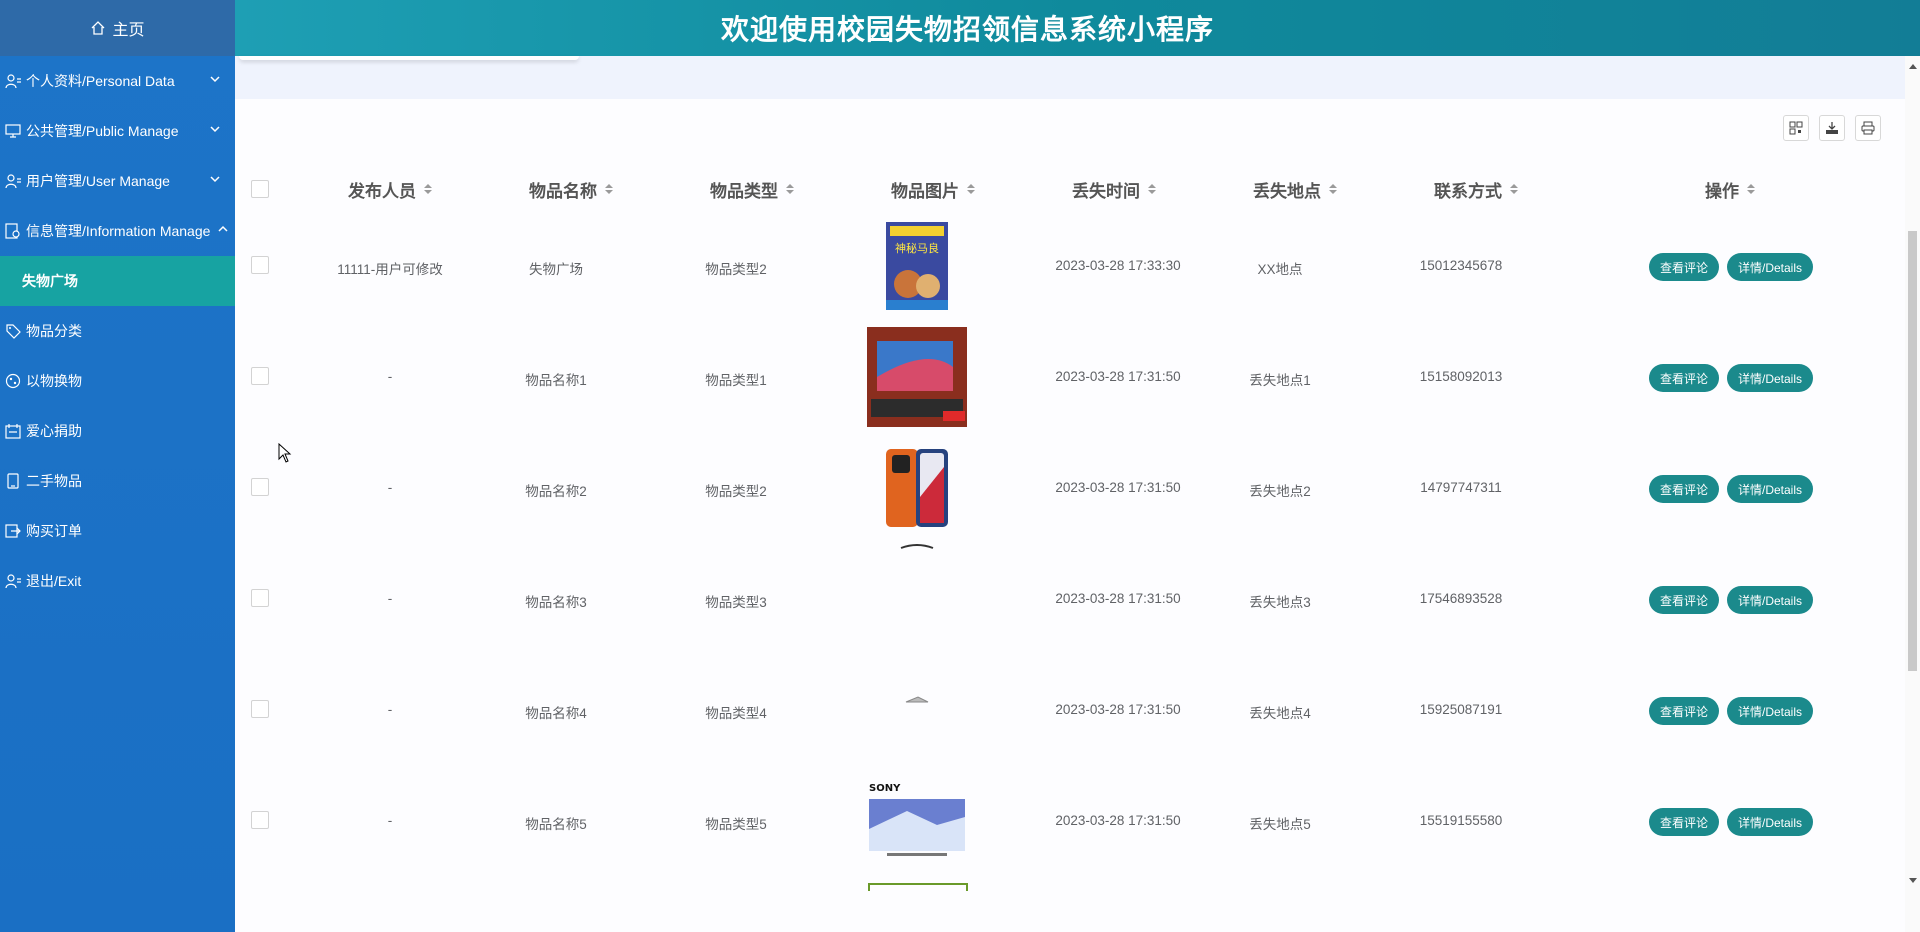 Image resolution: width=1920 pixels, height=932 pixels. I want to click on vertical-scrollbar, so click(1912, 494).